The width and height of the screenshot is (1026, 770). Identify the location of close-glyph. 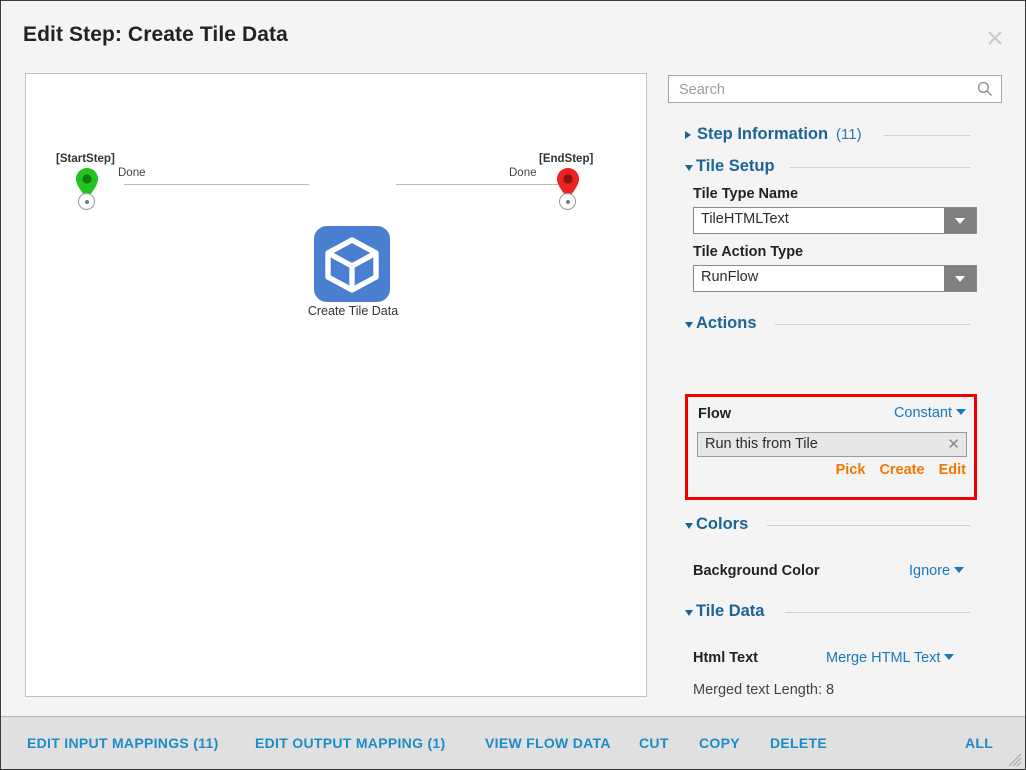
(995, 38).